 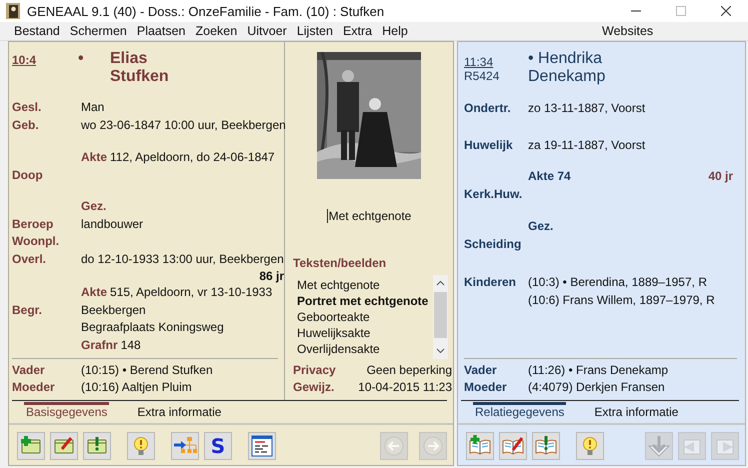 What do you see at coordinates (205, 11) in the screenshot?
I see `window-title: GENEAAL 9.1 (40) - Doss.: OnzeFamilie - Fam. (10) : Stufken` at bounding box center [205, 11].